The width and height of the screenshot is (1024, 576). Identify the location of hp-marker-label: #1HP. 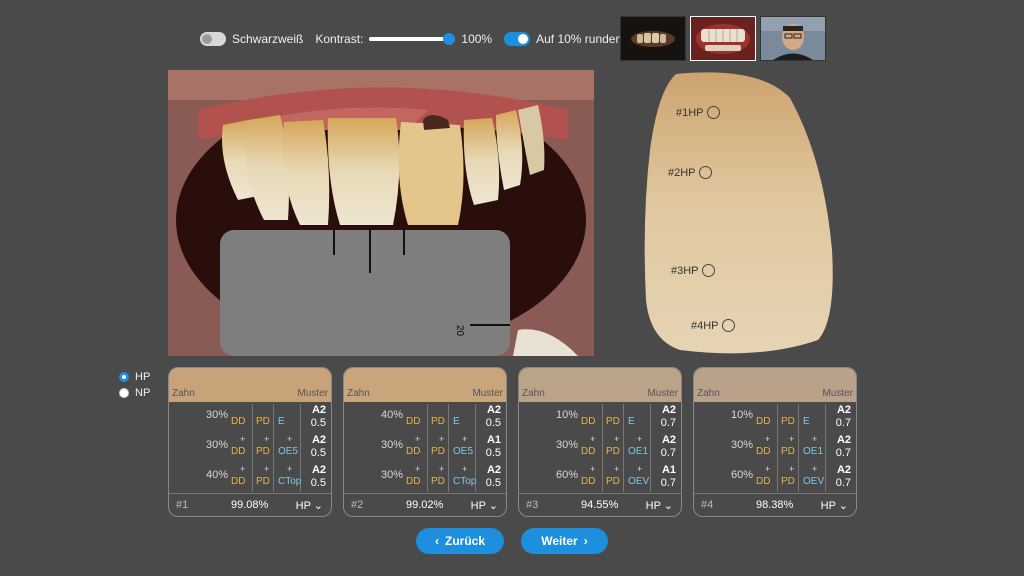
(690, 112).